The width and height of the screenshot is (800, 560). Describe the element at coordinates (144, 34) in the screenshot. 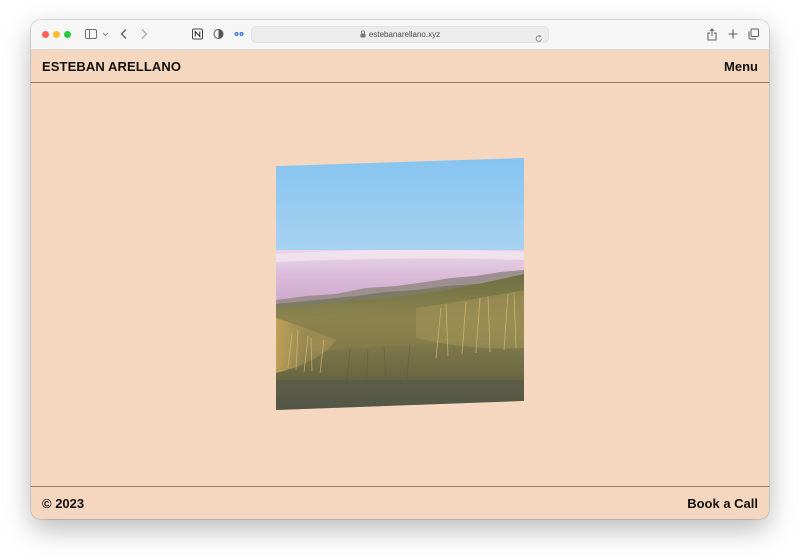

I see `forward-icon` at that location.